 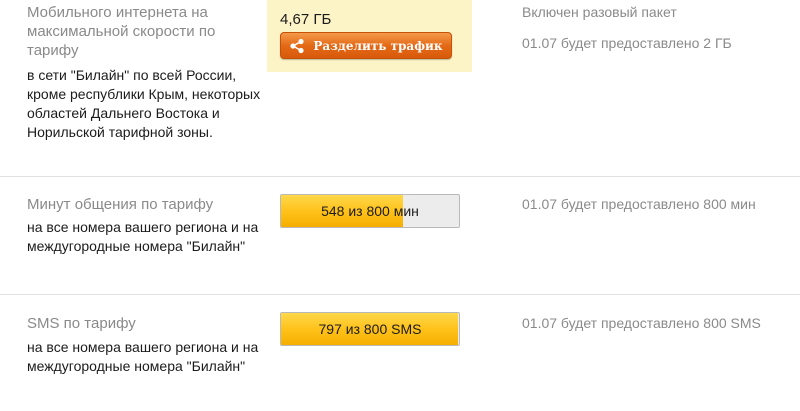 I want to click on sms-status: 01.07 будет предоставлено 800 SMS, so click(x=641, y=323).